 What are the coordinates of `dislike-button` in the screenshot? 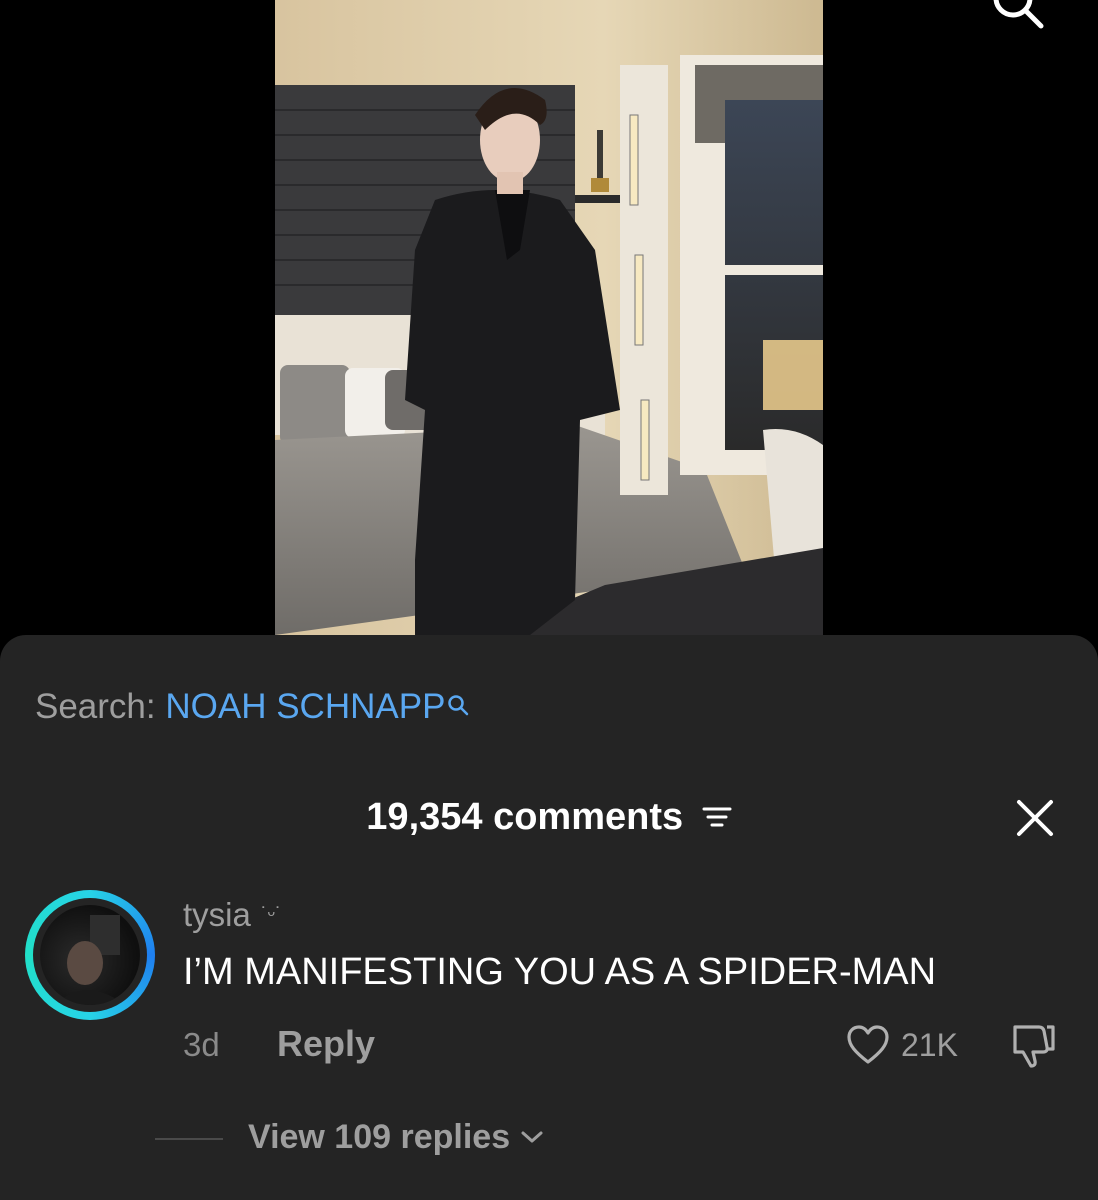 It's located at (1031, 1045).